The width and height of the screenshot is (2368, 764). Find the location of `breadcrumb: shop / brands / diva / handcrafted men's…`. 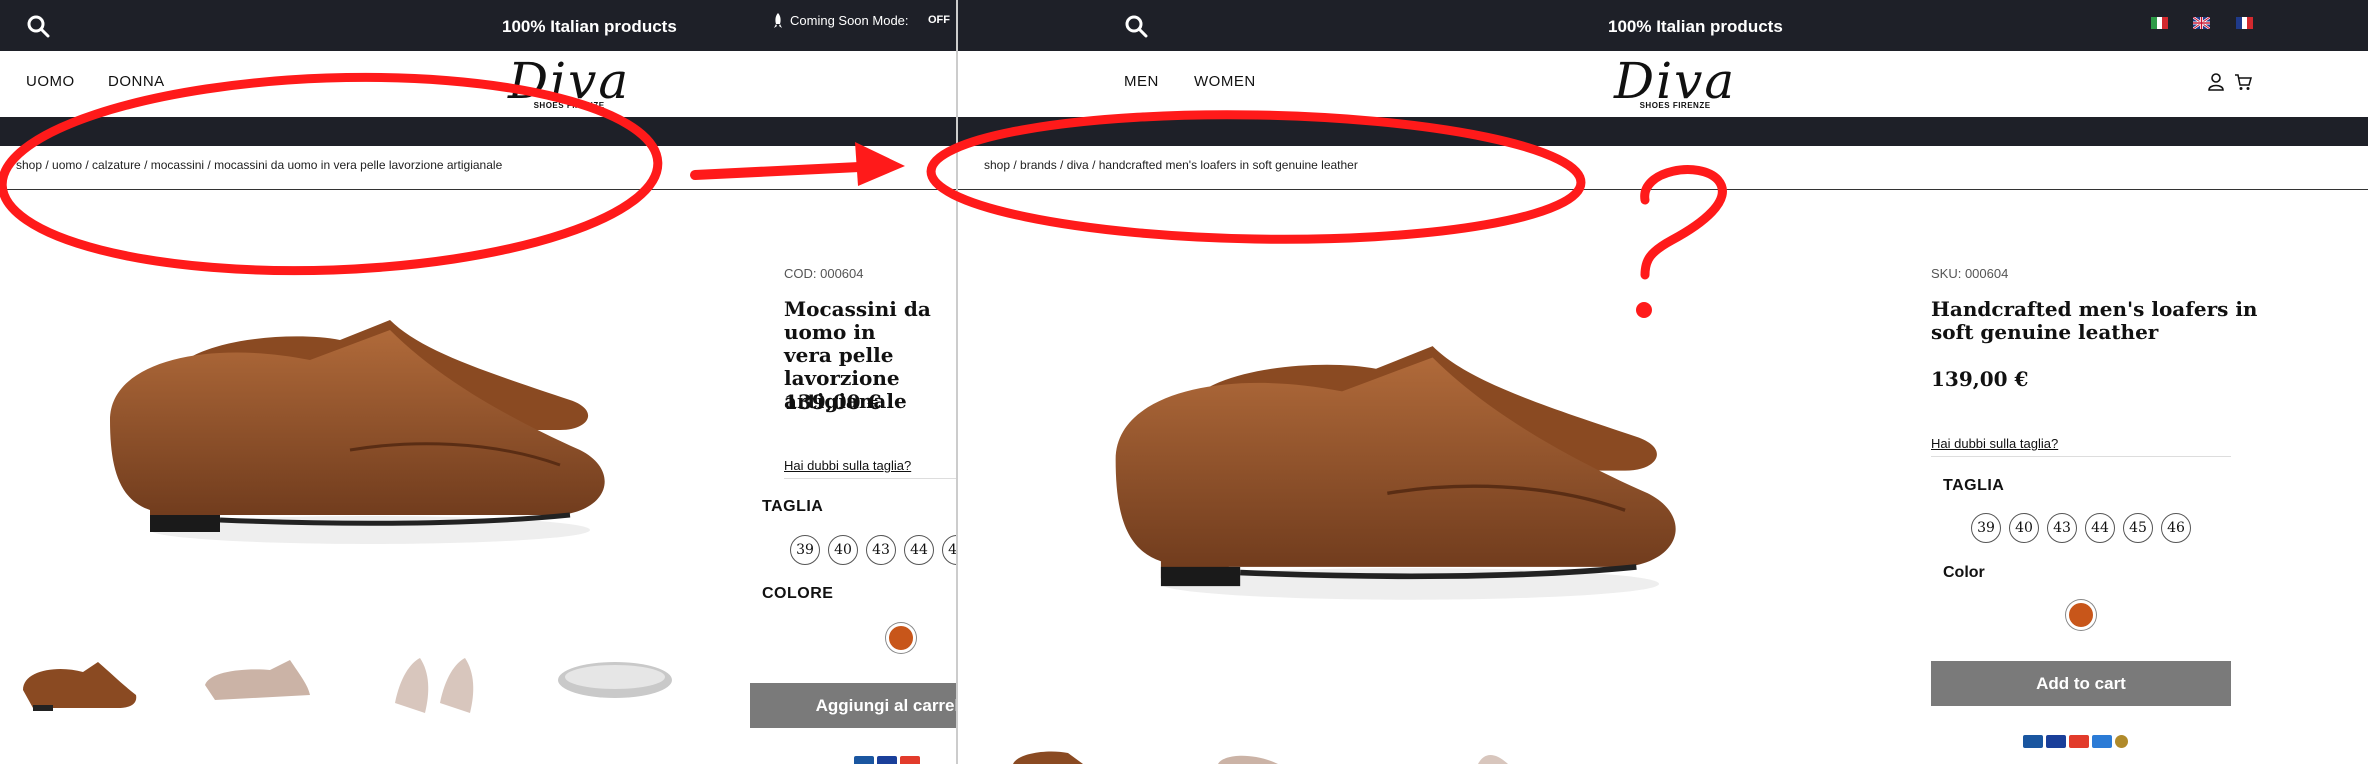

breadcrumb: shop / brands / diva / handcrafted men's… is located at coordinates (1663, 168).